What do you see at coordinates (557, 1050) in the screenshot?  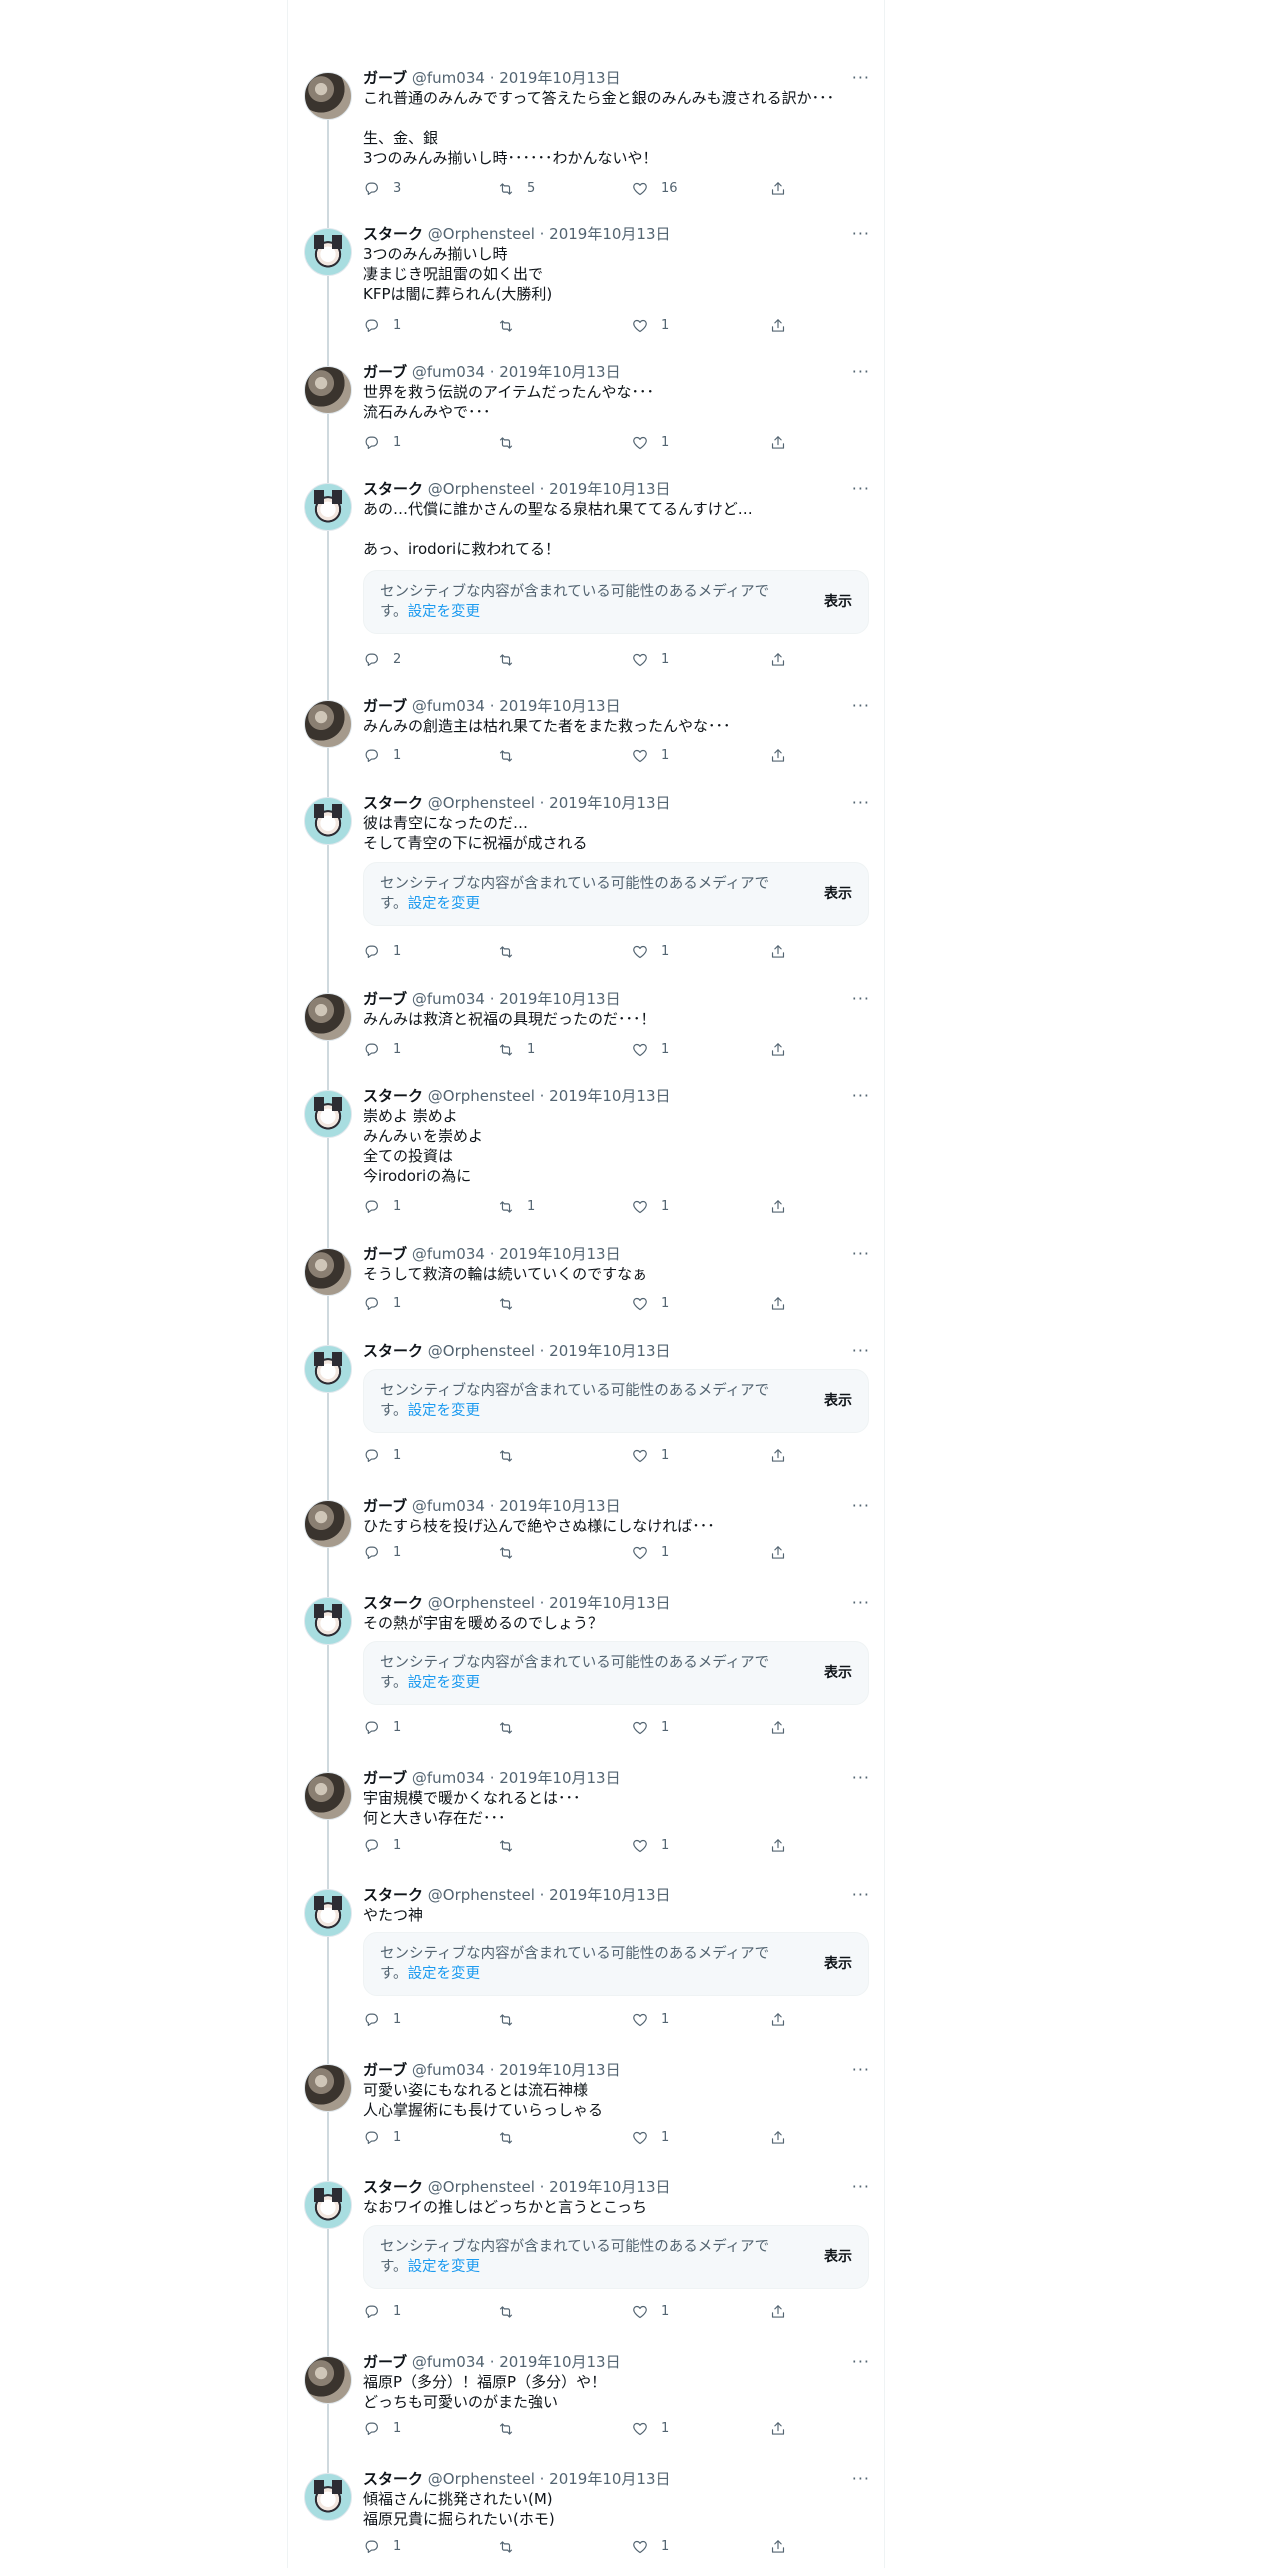 I see `retweet-button: 1` at bounding box center [557, 1050].